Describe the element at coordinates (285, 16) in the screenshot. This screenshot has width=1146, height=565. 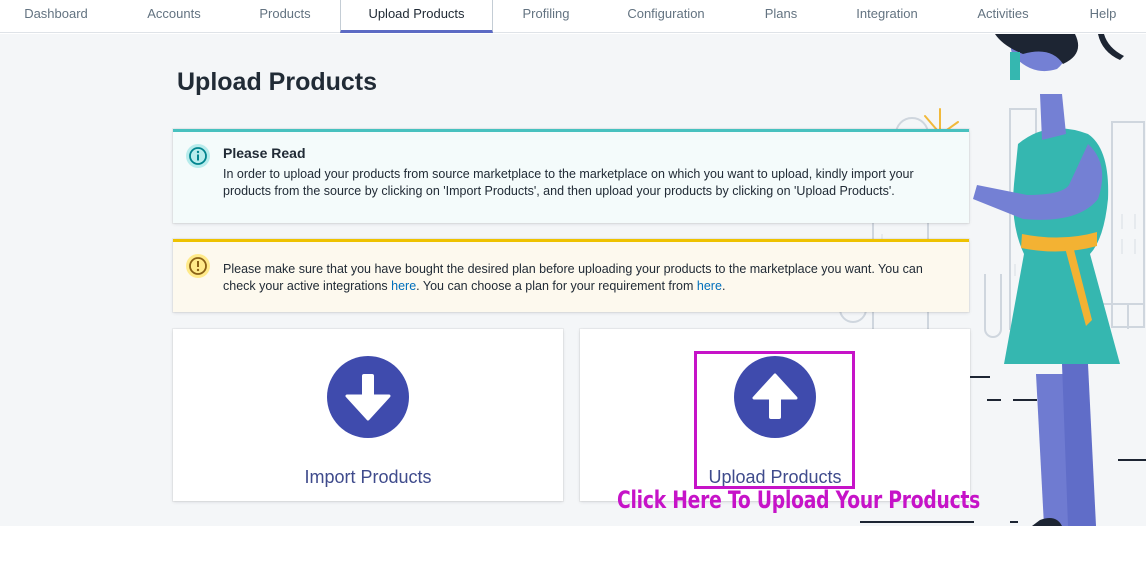
I see `tab-products: Products` at that location.